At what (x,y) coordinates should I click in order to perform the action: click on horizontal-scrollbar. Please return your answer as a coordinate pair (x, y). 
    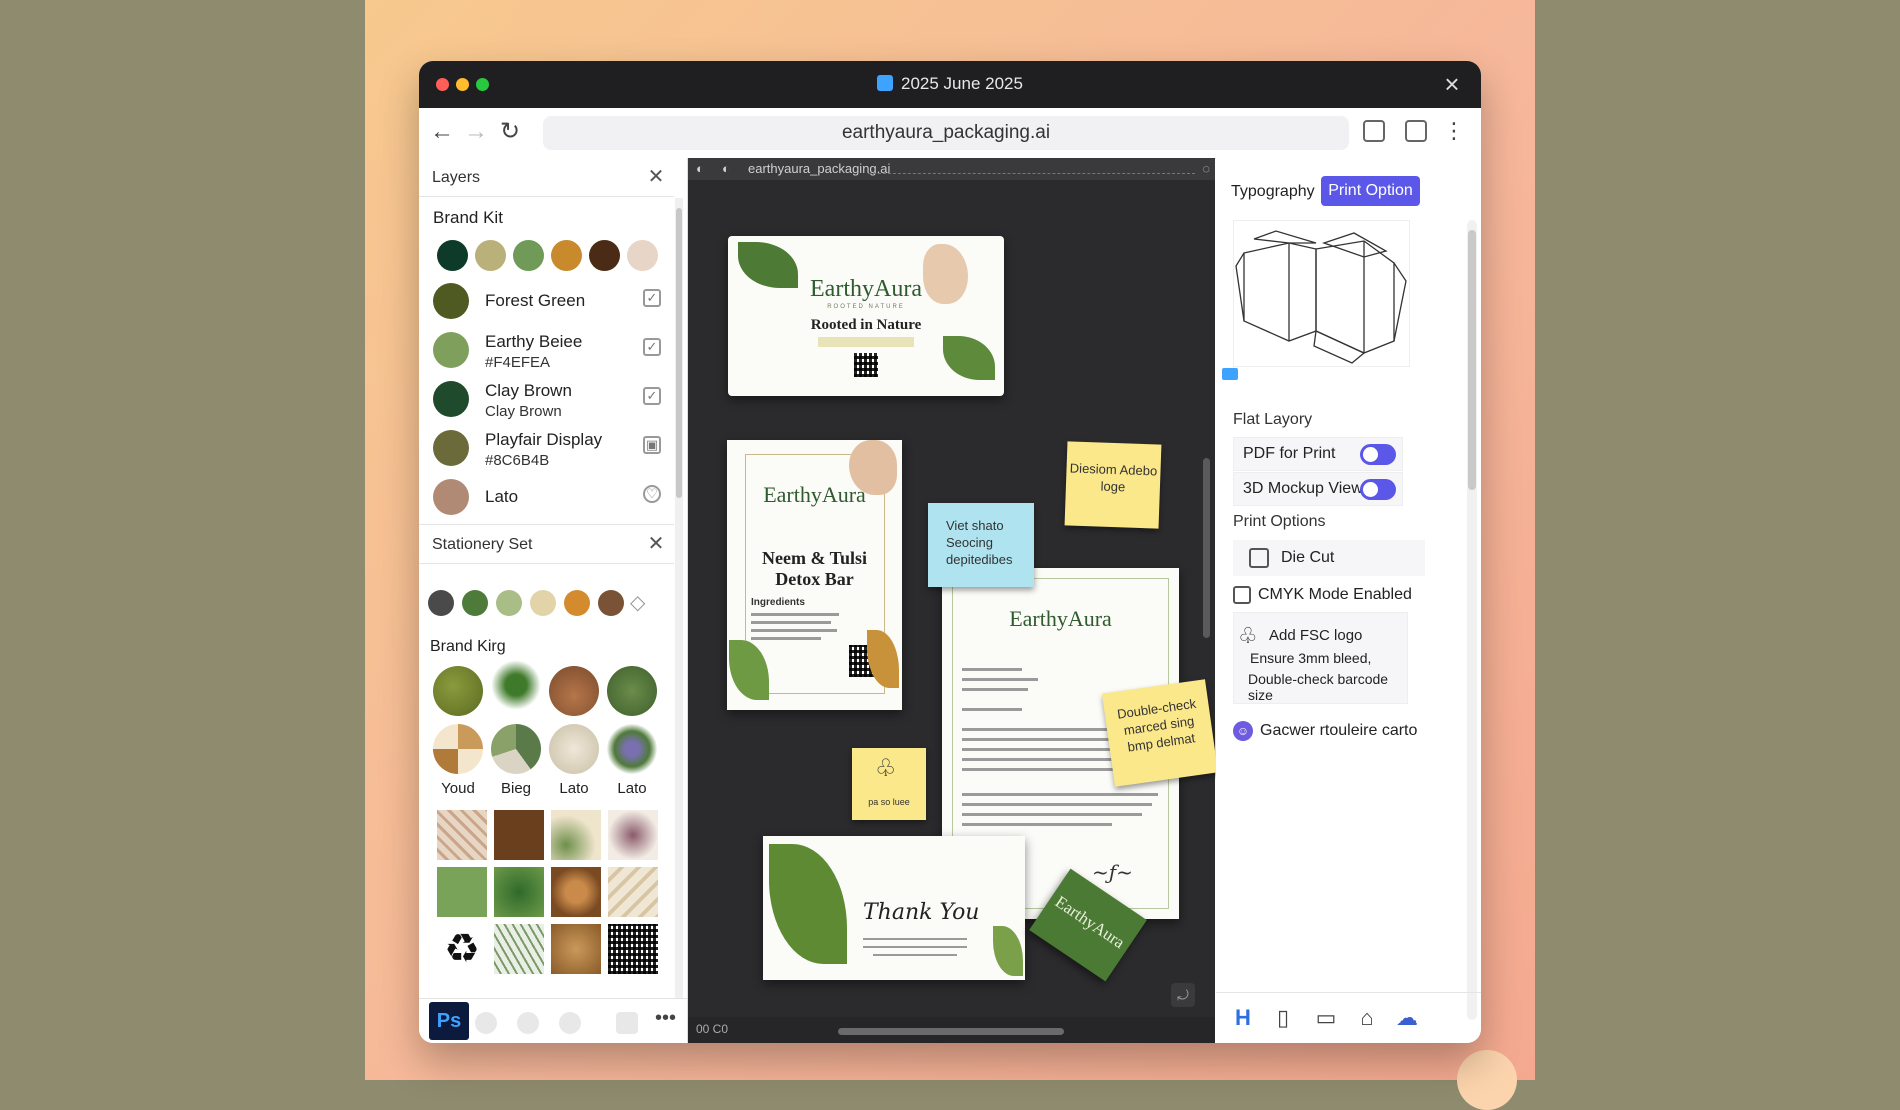
    Looking at the image, I should click on (951, 1031).